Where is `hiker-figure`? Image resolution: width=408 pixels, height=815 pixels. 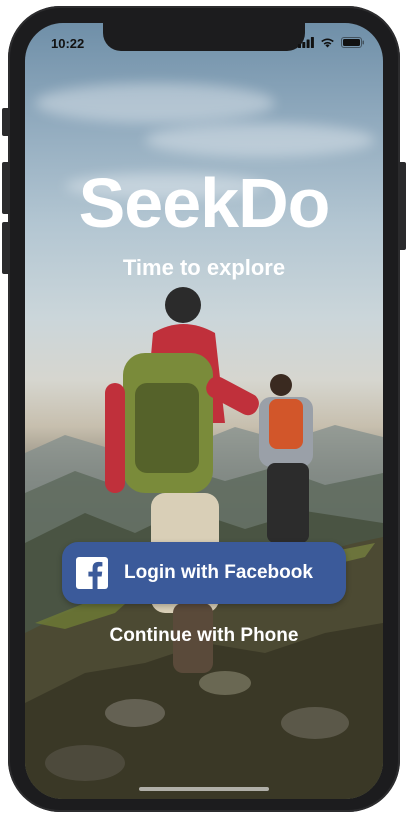
hiker-figure is located at coordinates (286, 458).